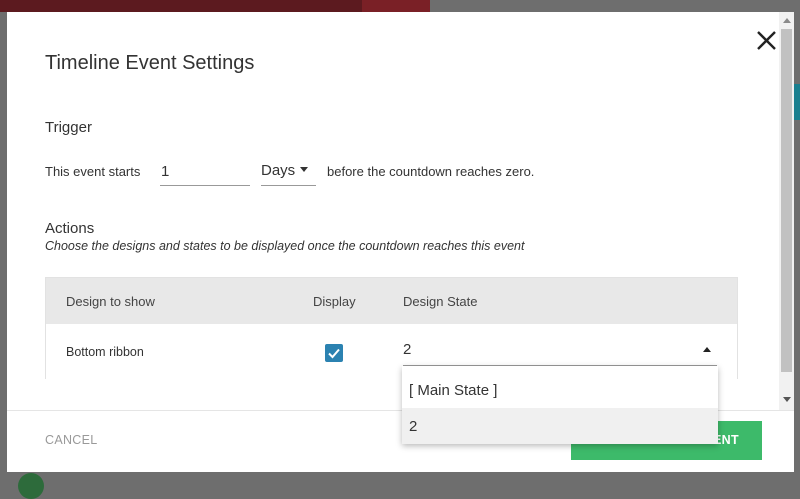  Describe the element at coordinates (334, 301) in the screenshot. I see `column-header-display: Display` at that location.